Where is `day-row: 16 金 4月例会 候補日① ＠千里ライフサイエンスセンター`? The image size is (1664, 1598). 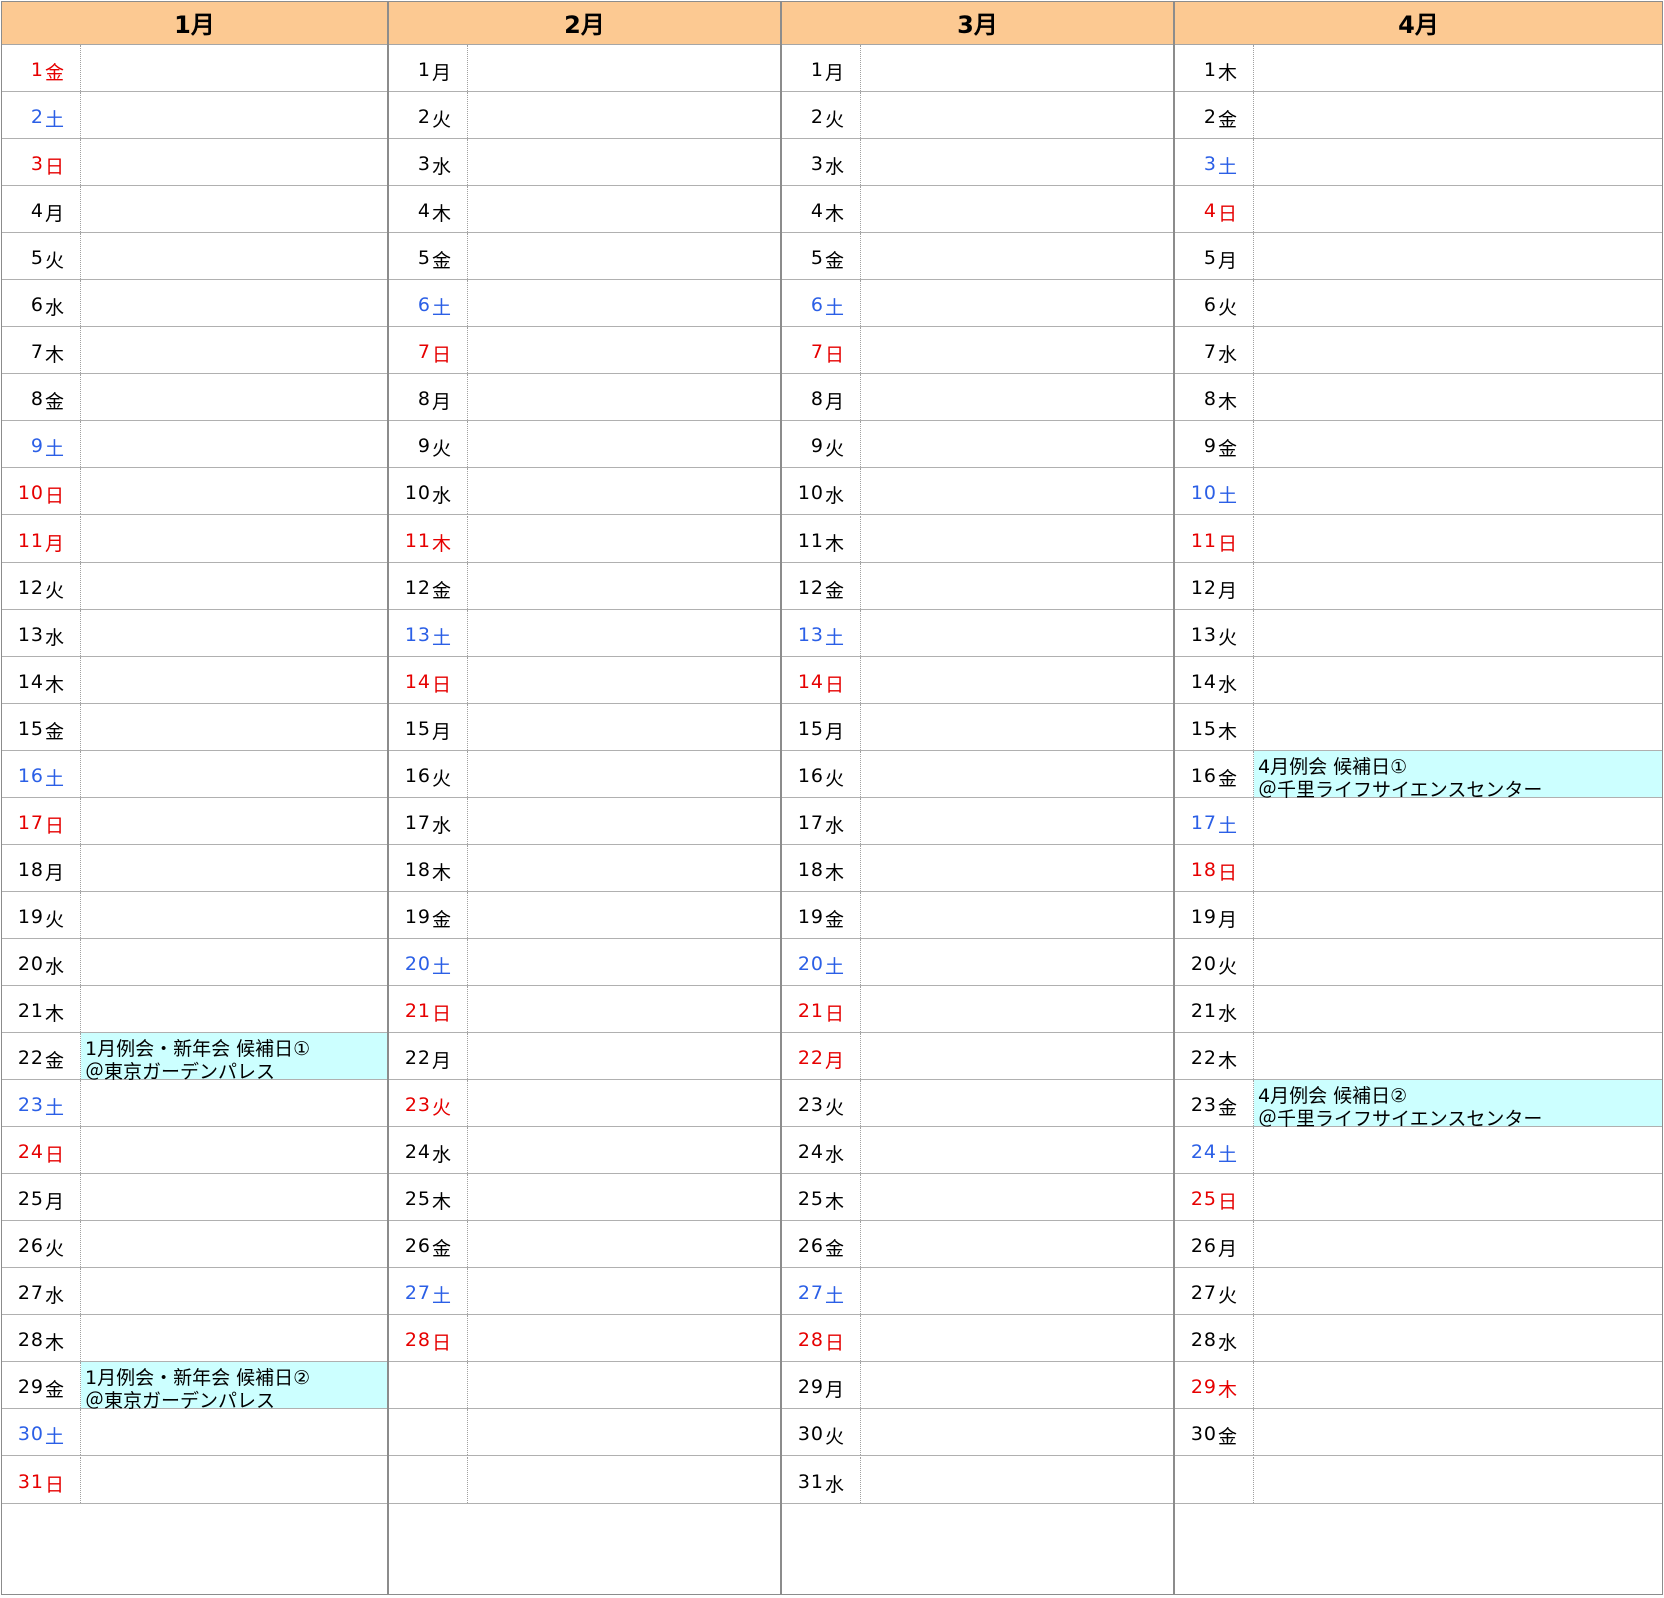 day-row: 16 金 4月例会 候補日① ＠千里ライフサイエンスセンター is located at coordinates (1418, 775).